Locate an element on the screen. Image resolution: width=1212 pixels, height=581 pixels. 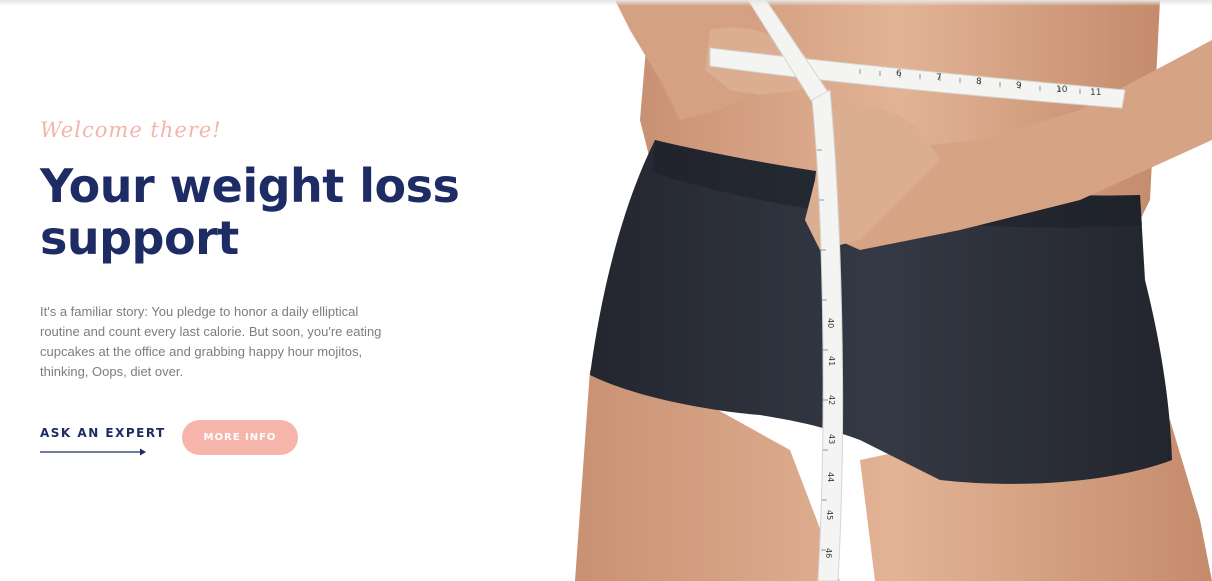
more-info-button: MORE INFO is located at coordinates (240, 437).